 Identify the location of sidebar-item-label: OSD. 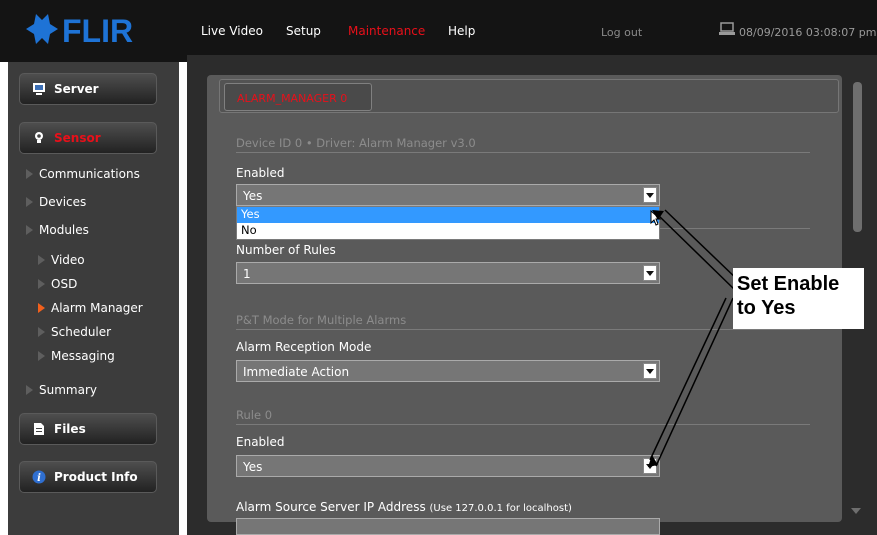
(64, 284).